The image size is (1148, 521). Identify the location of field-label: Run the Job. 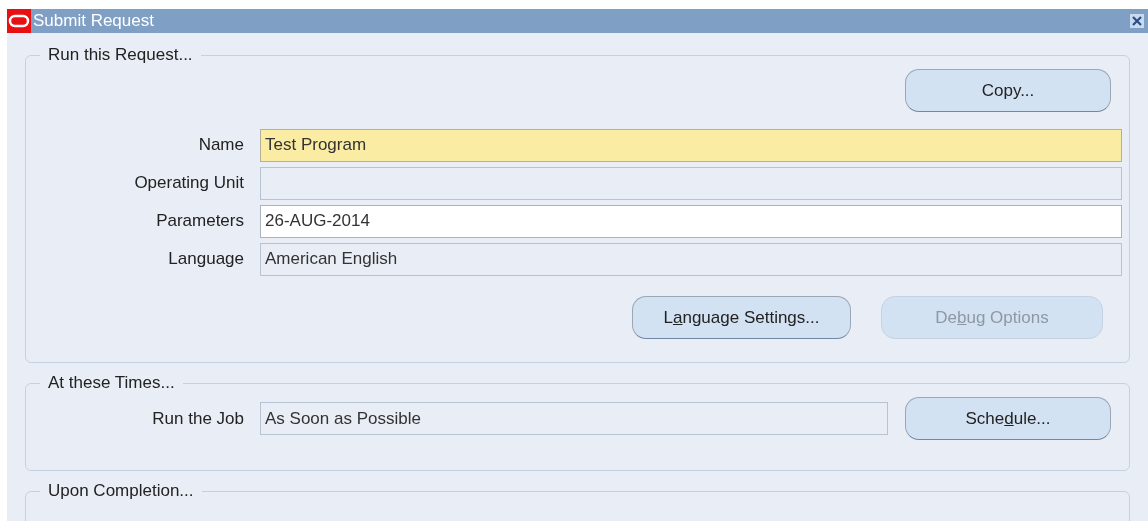
(198, 418).